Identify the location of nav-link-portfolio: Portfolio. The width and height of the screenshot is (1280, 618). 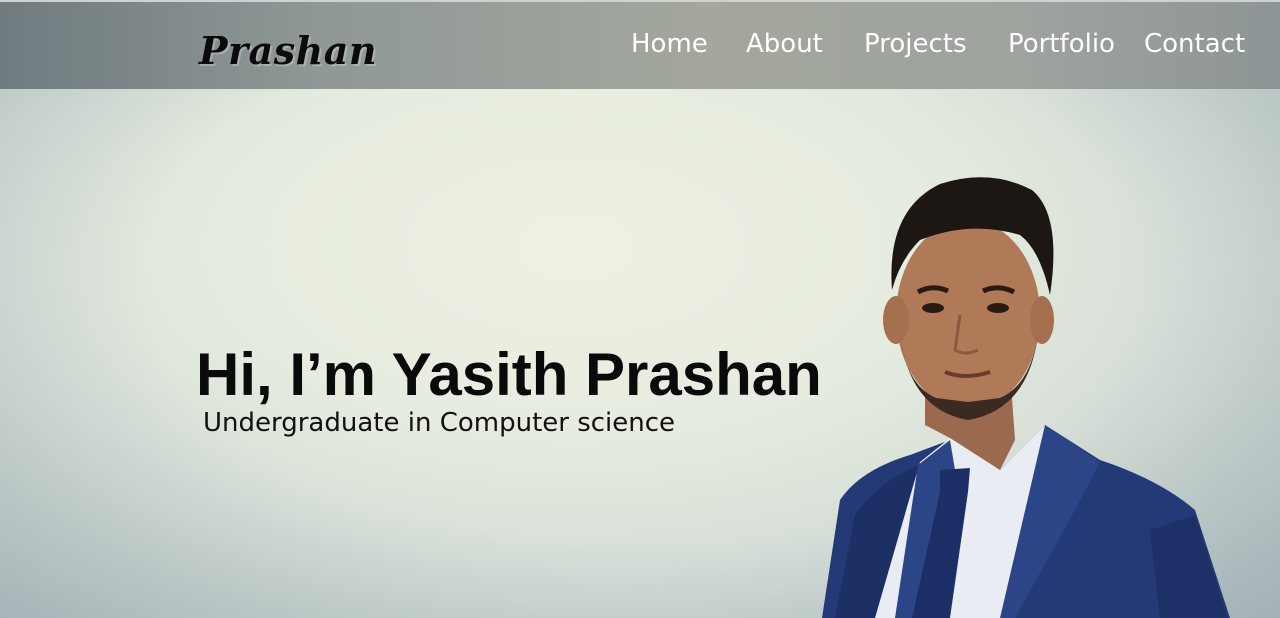
(1061, 44).